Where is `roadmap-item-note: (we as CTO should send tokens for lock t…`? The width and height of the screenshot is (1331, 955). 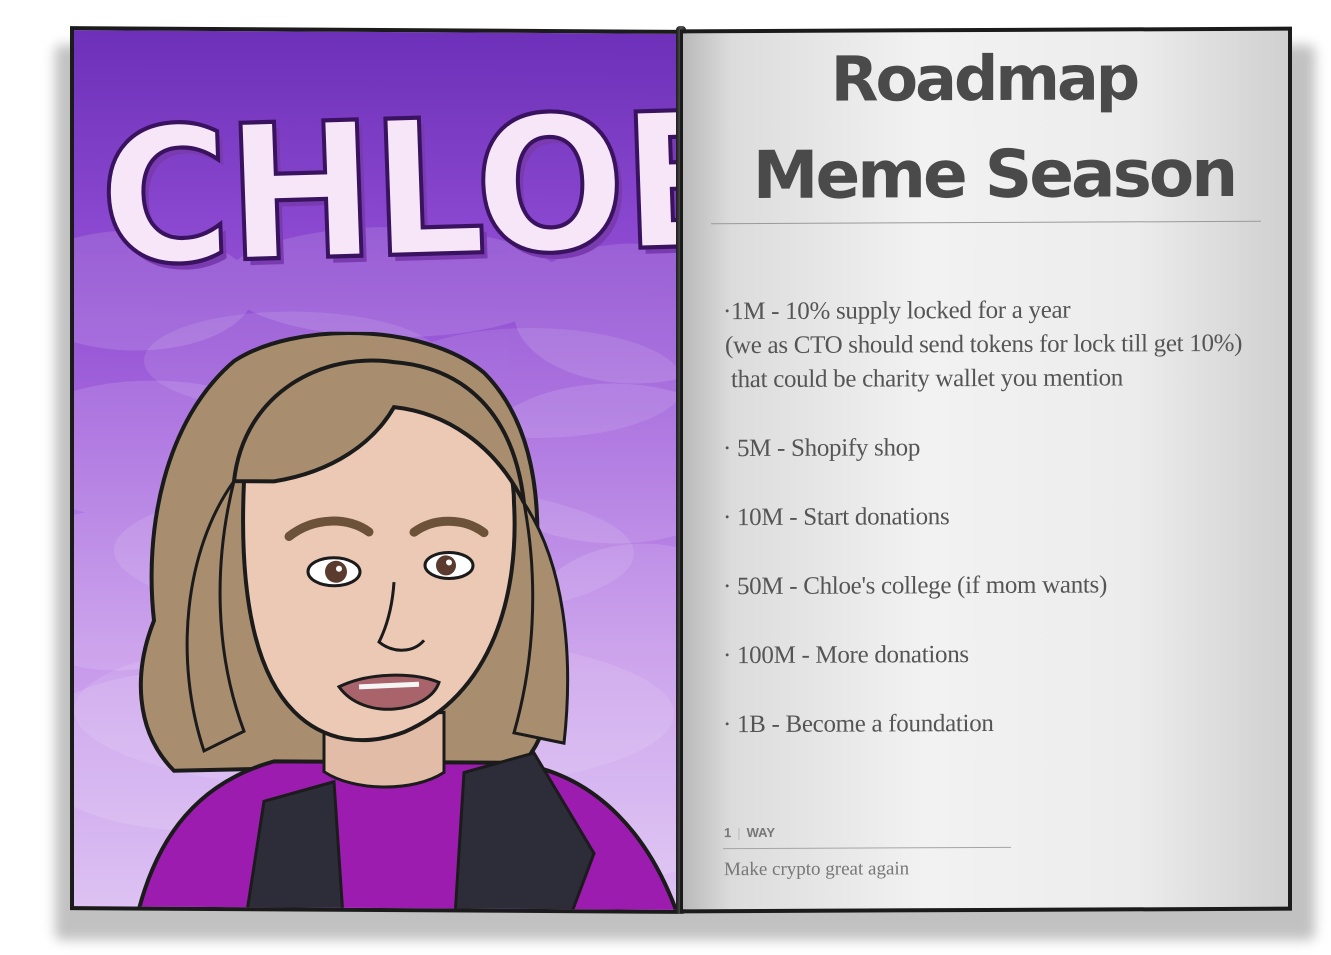 roadmap-item-note: (we as CTO should send tokens for lock t… is located at coordinates (984, 344).